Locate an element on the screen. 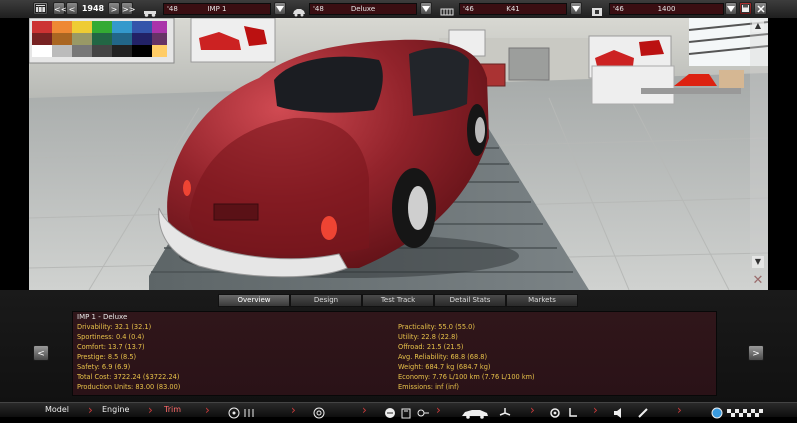 This screenshot has height=423, width=797. gearbox-icon is located at coordinates (597, 9).